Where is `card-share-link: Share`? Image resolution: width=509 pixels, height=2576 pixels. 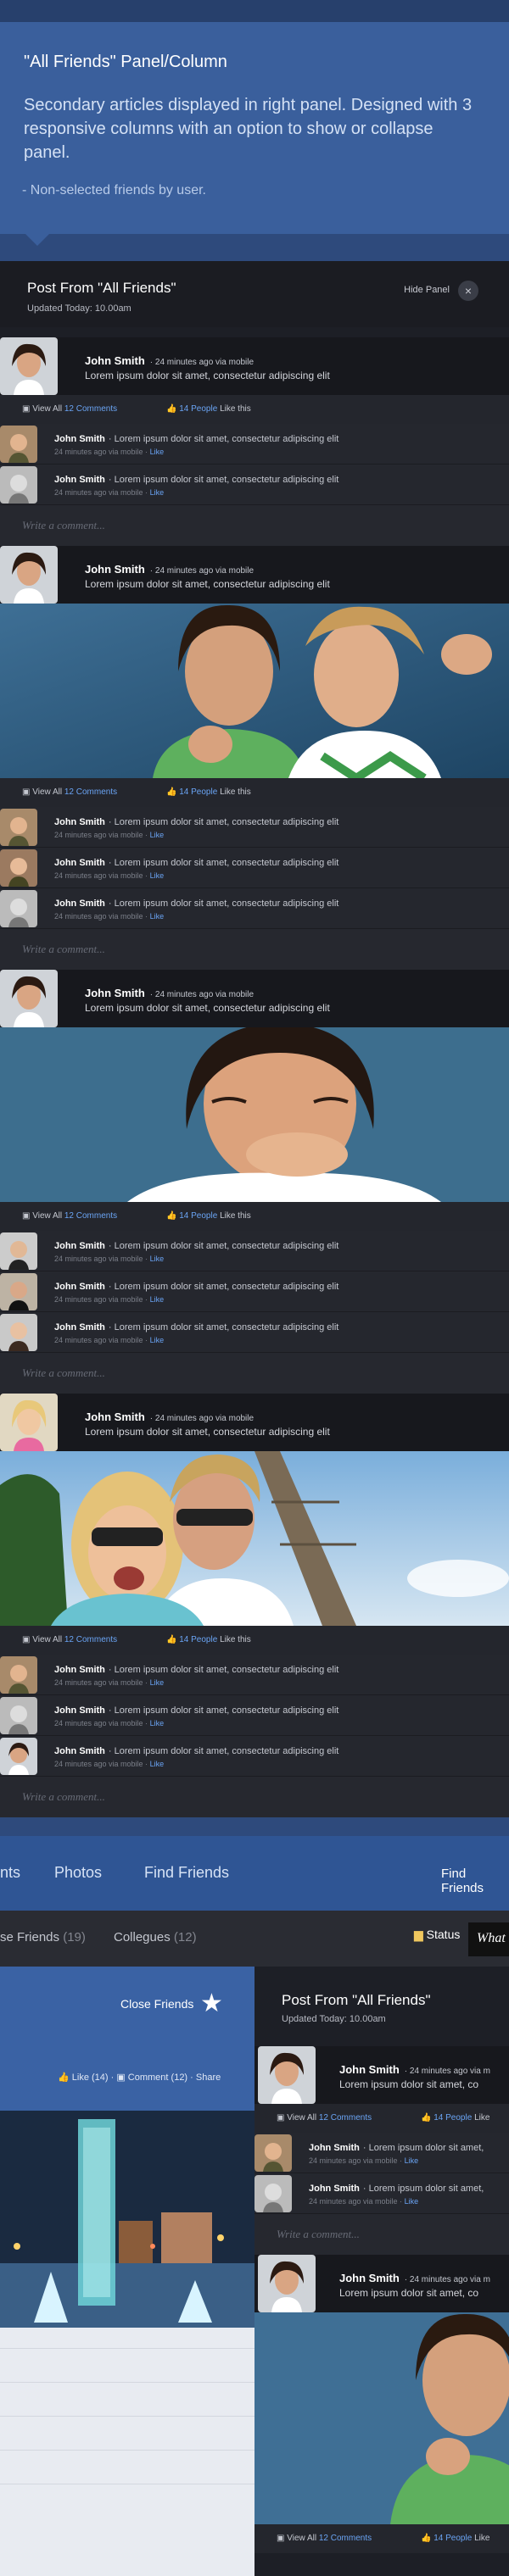
card-share-link: Share is located at coordinates (209, 2077).